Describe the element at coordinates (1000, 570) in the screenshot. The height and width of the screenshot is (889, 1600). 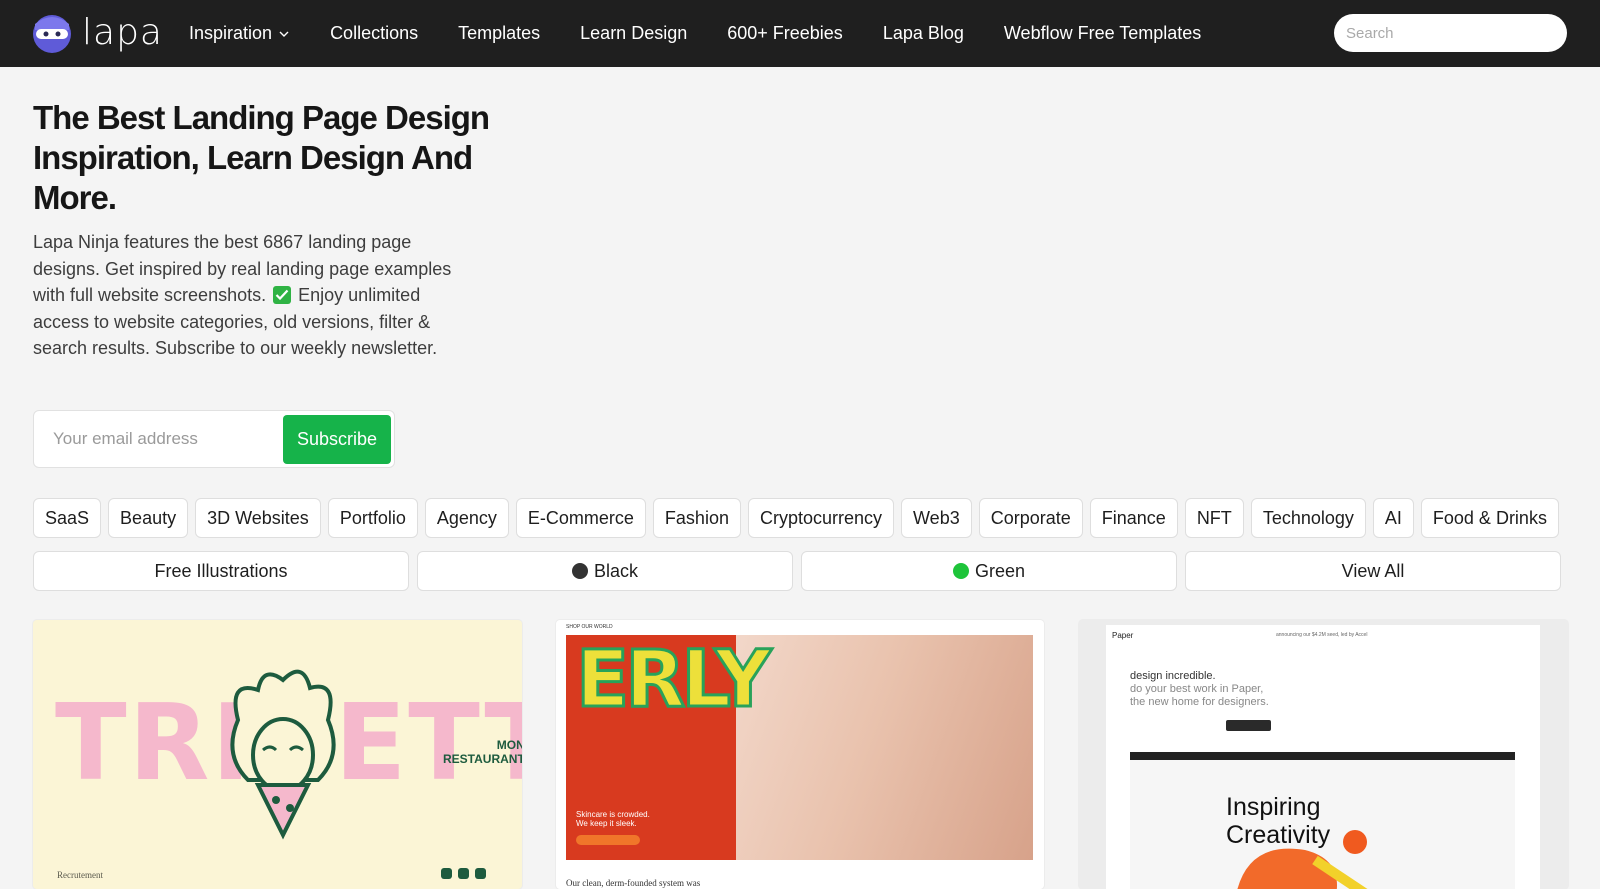
I see `filter-green-label: Green` at that location.